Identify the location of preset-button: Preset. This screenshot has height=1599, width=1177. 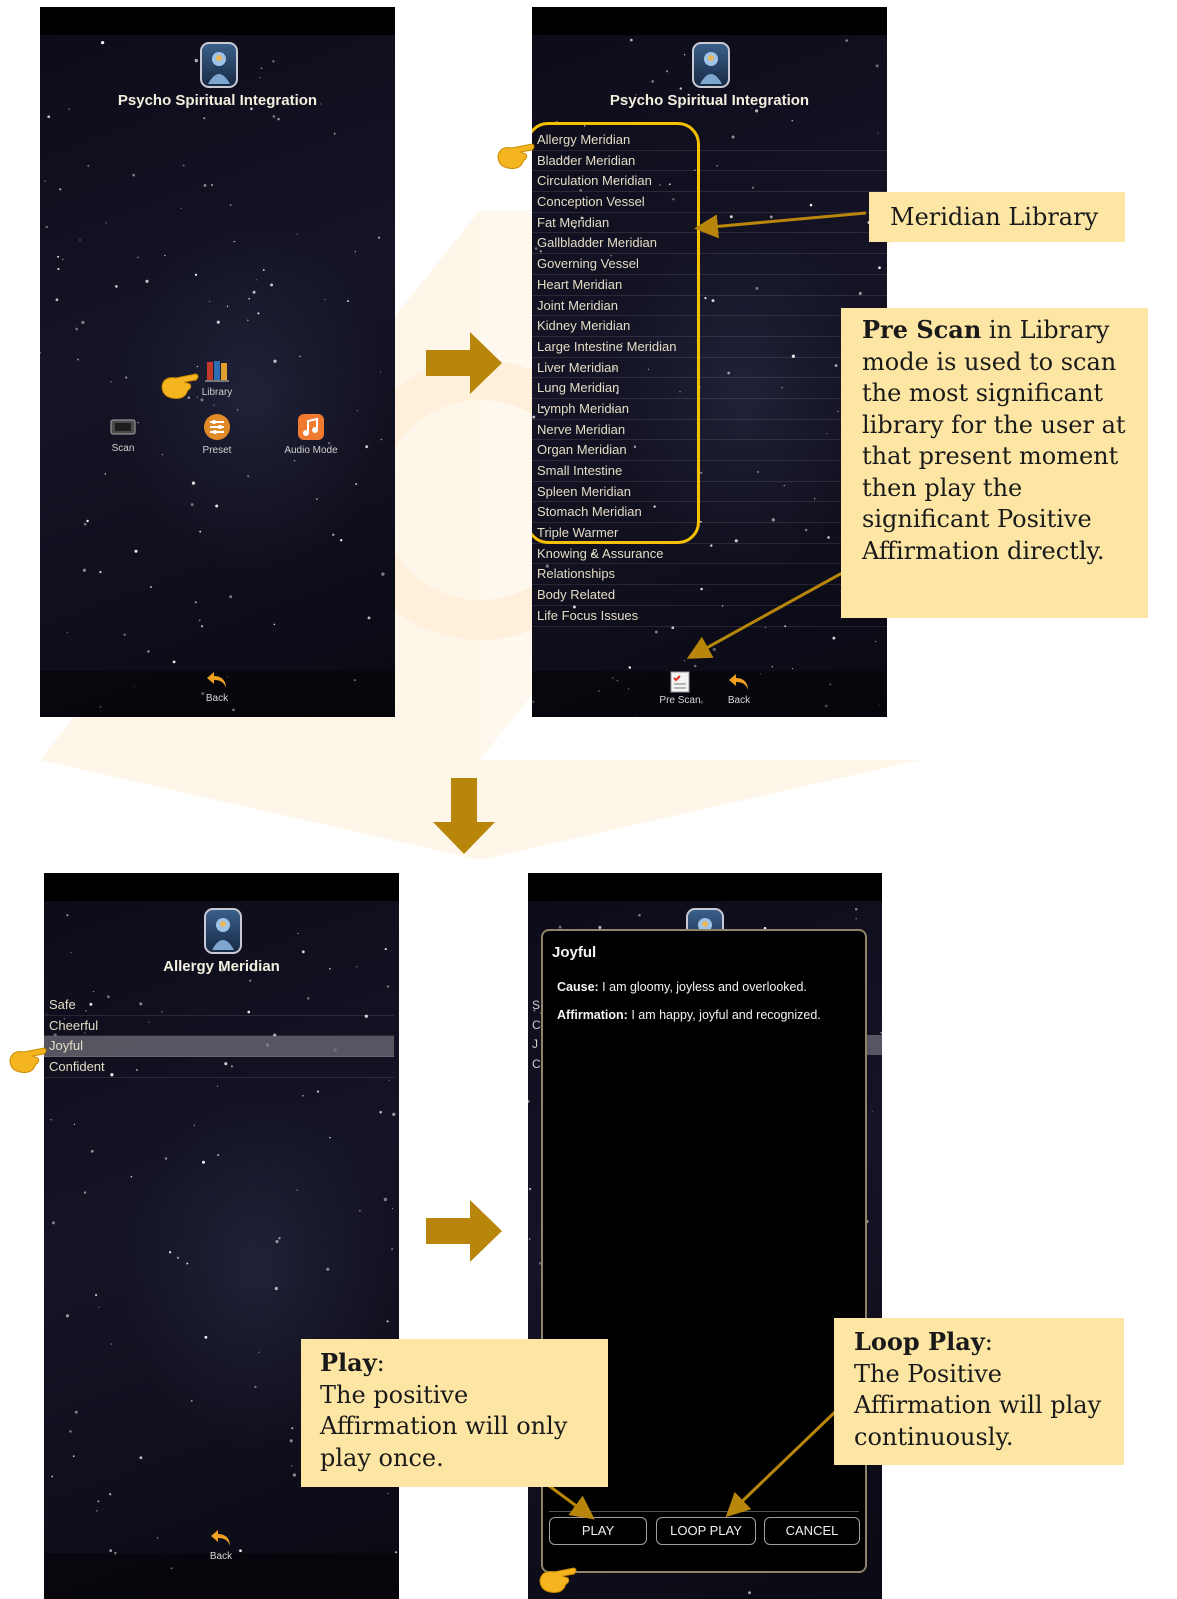
(217, 434).